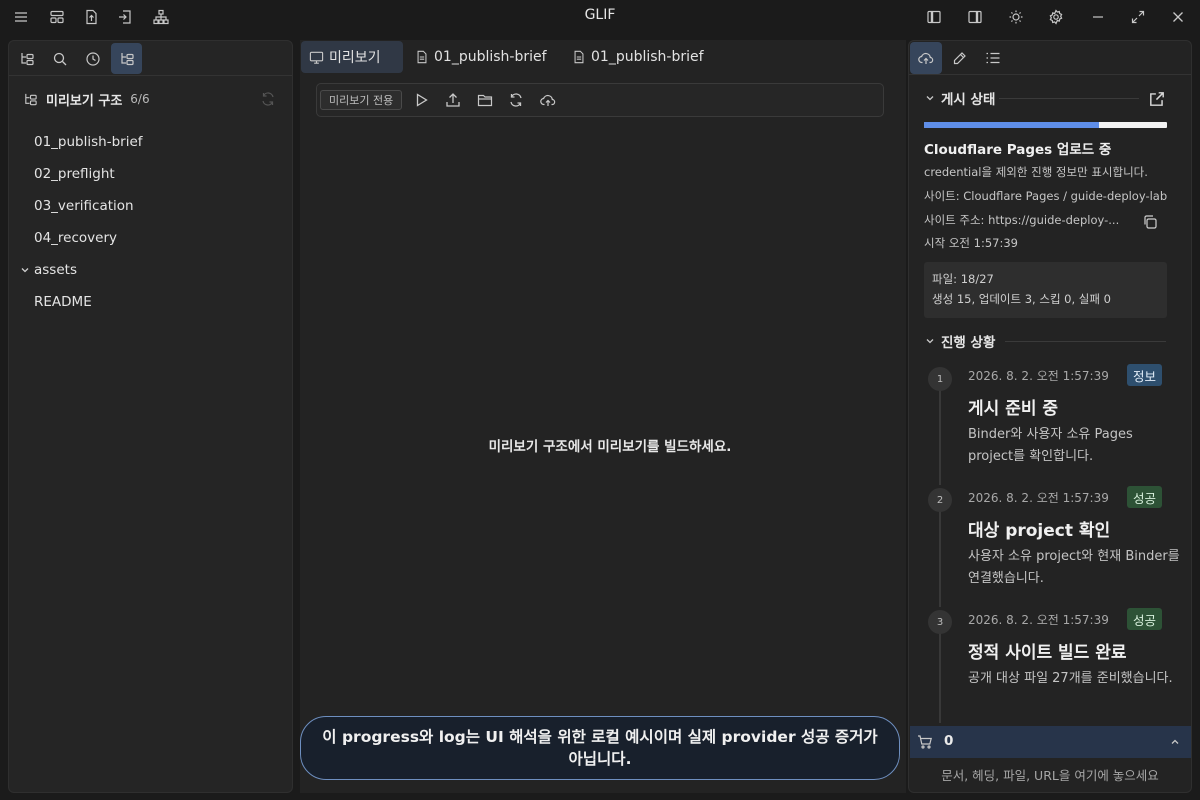 This screenshot has width=1200, height=800. Describe the element at coordinates (949, 741) in the screenshot. I see `cart-count: 0` at that location.